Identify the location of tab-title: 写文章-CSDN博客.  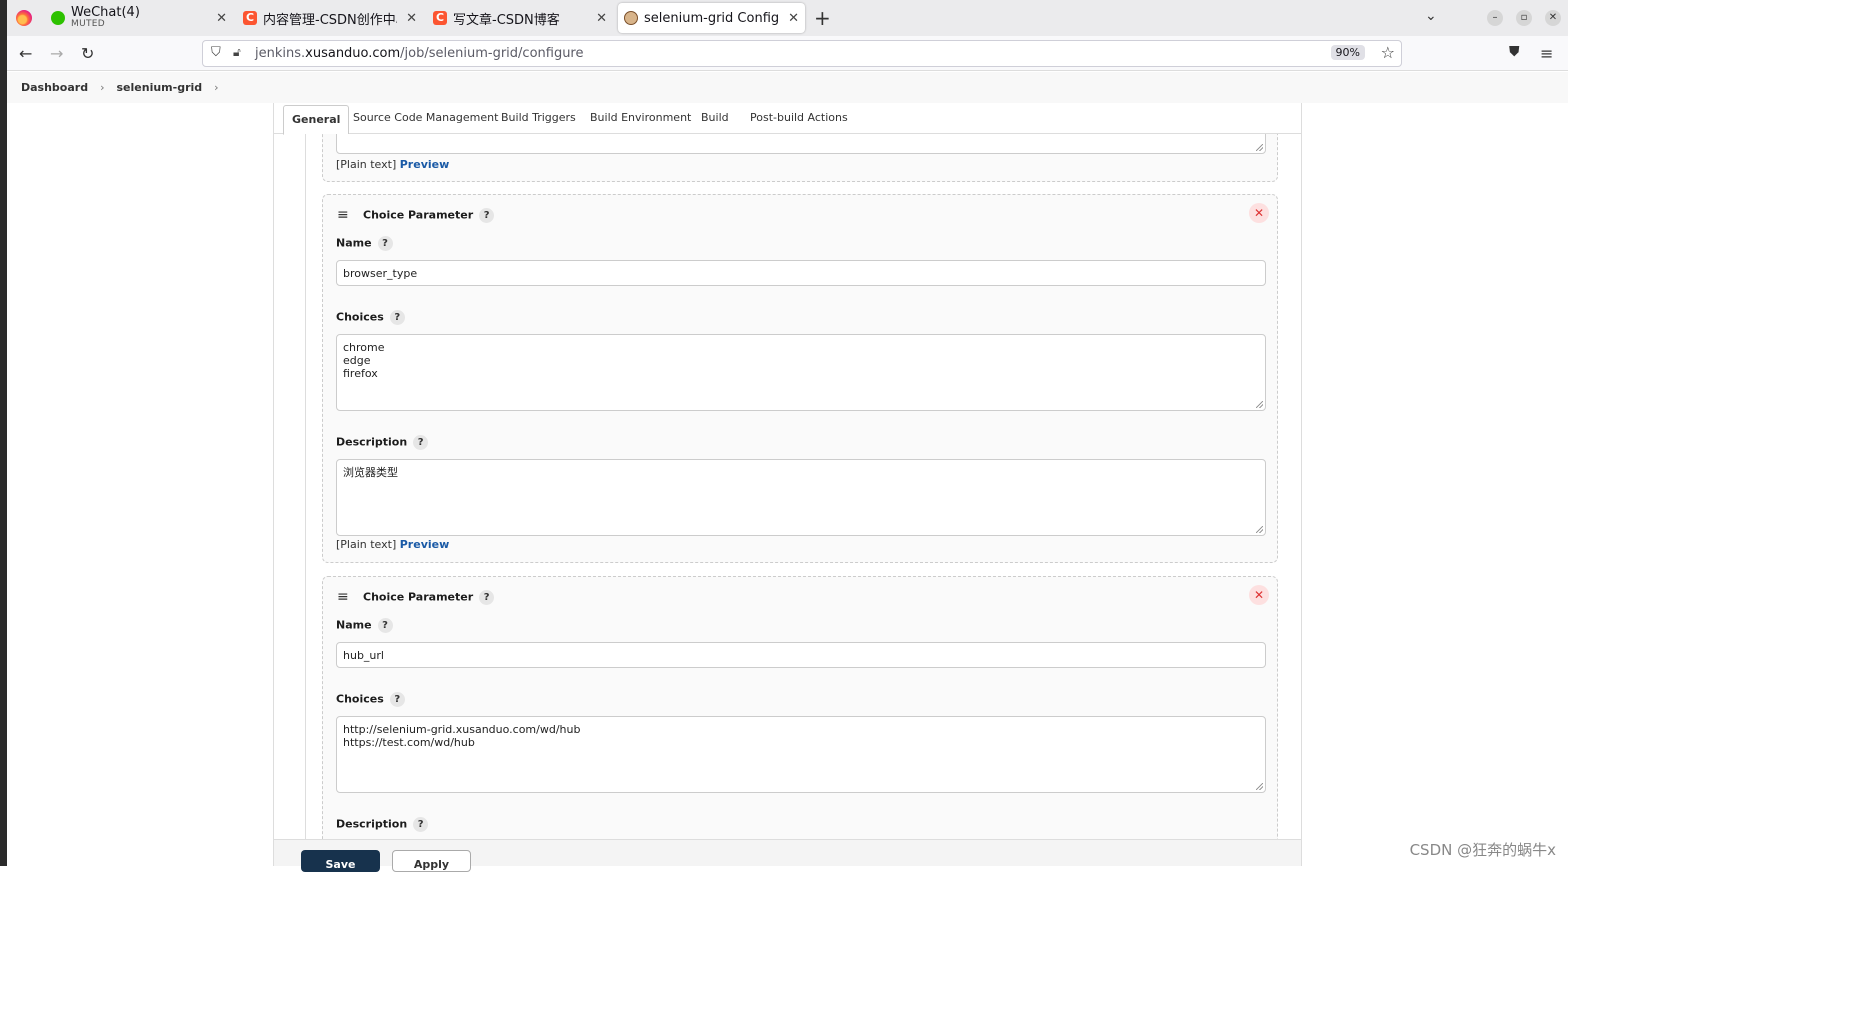
(506, 20).